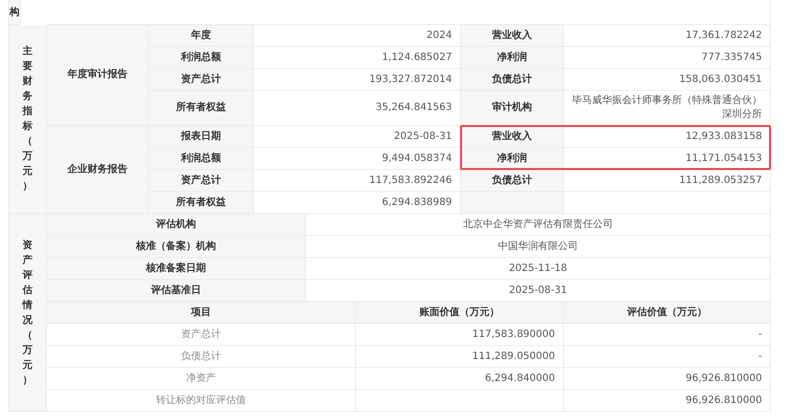 The image size is (800, 419). What do you see at coordinates (201, 137) in the screenshot?
I see `row-label: 报表日期` at bounding box center [201, 137].